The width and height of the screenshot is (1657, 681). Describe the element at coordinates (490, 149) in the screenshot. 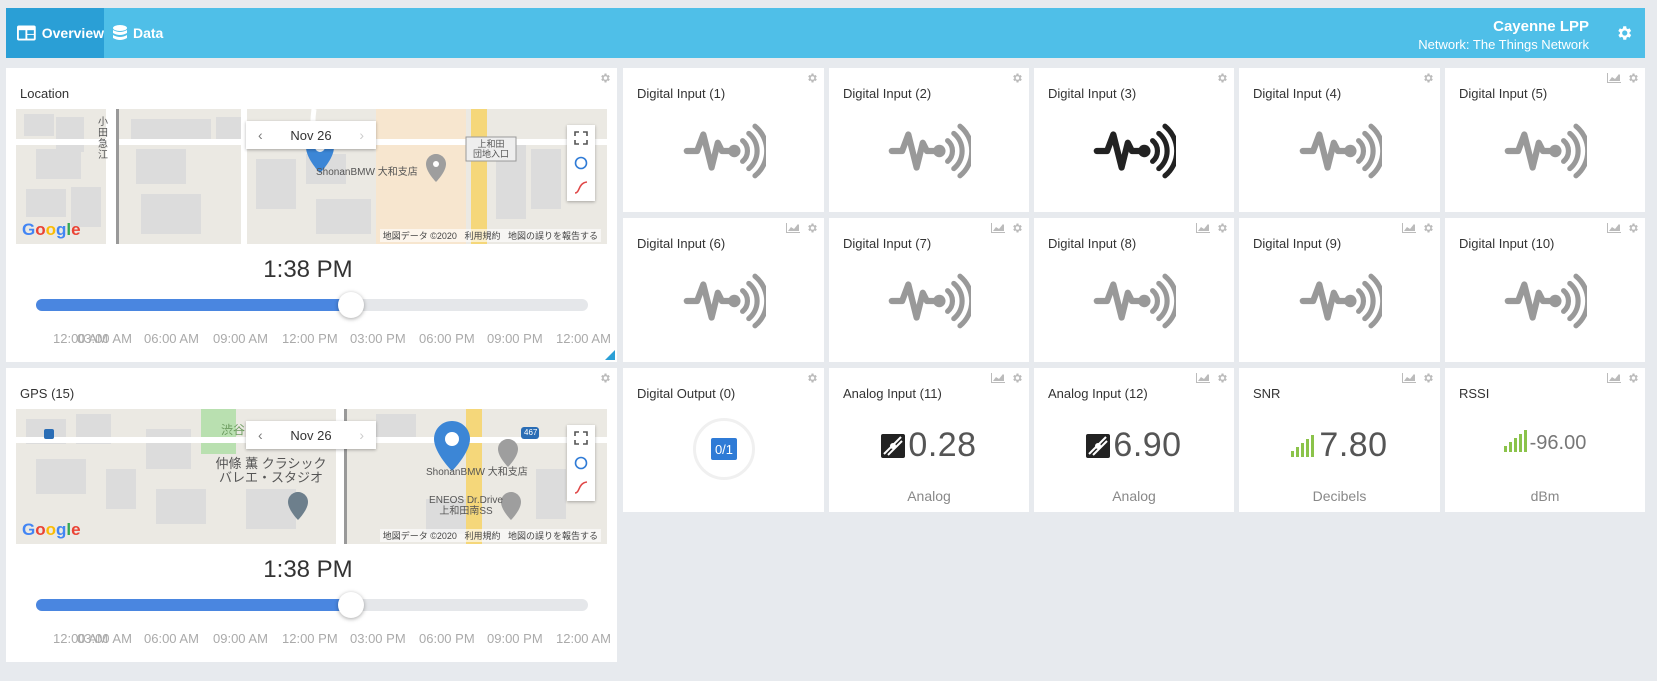

I see `map-place-label: 上和田 団地入口` at that location.